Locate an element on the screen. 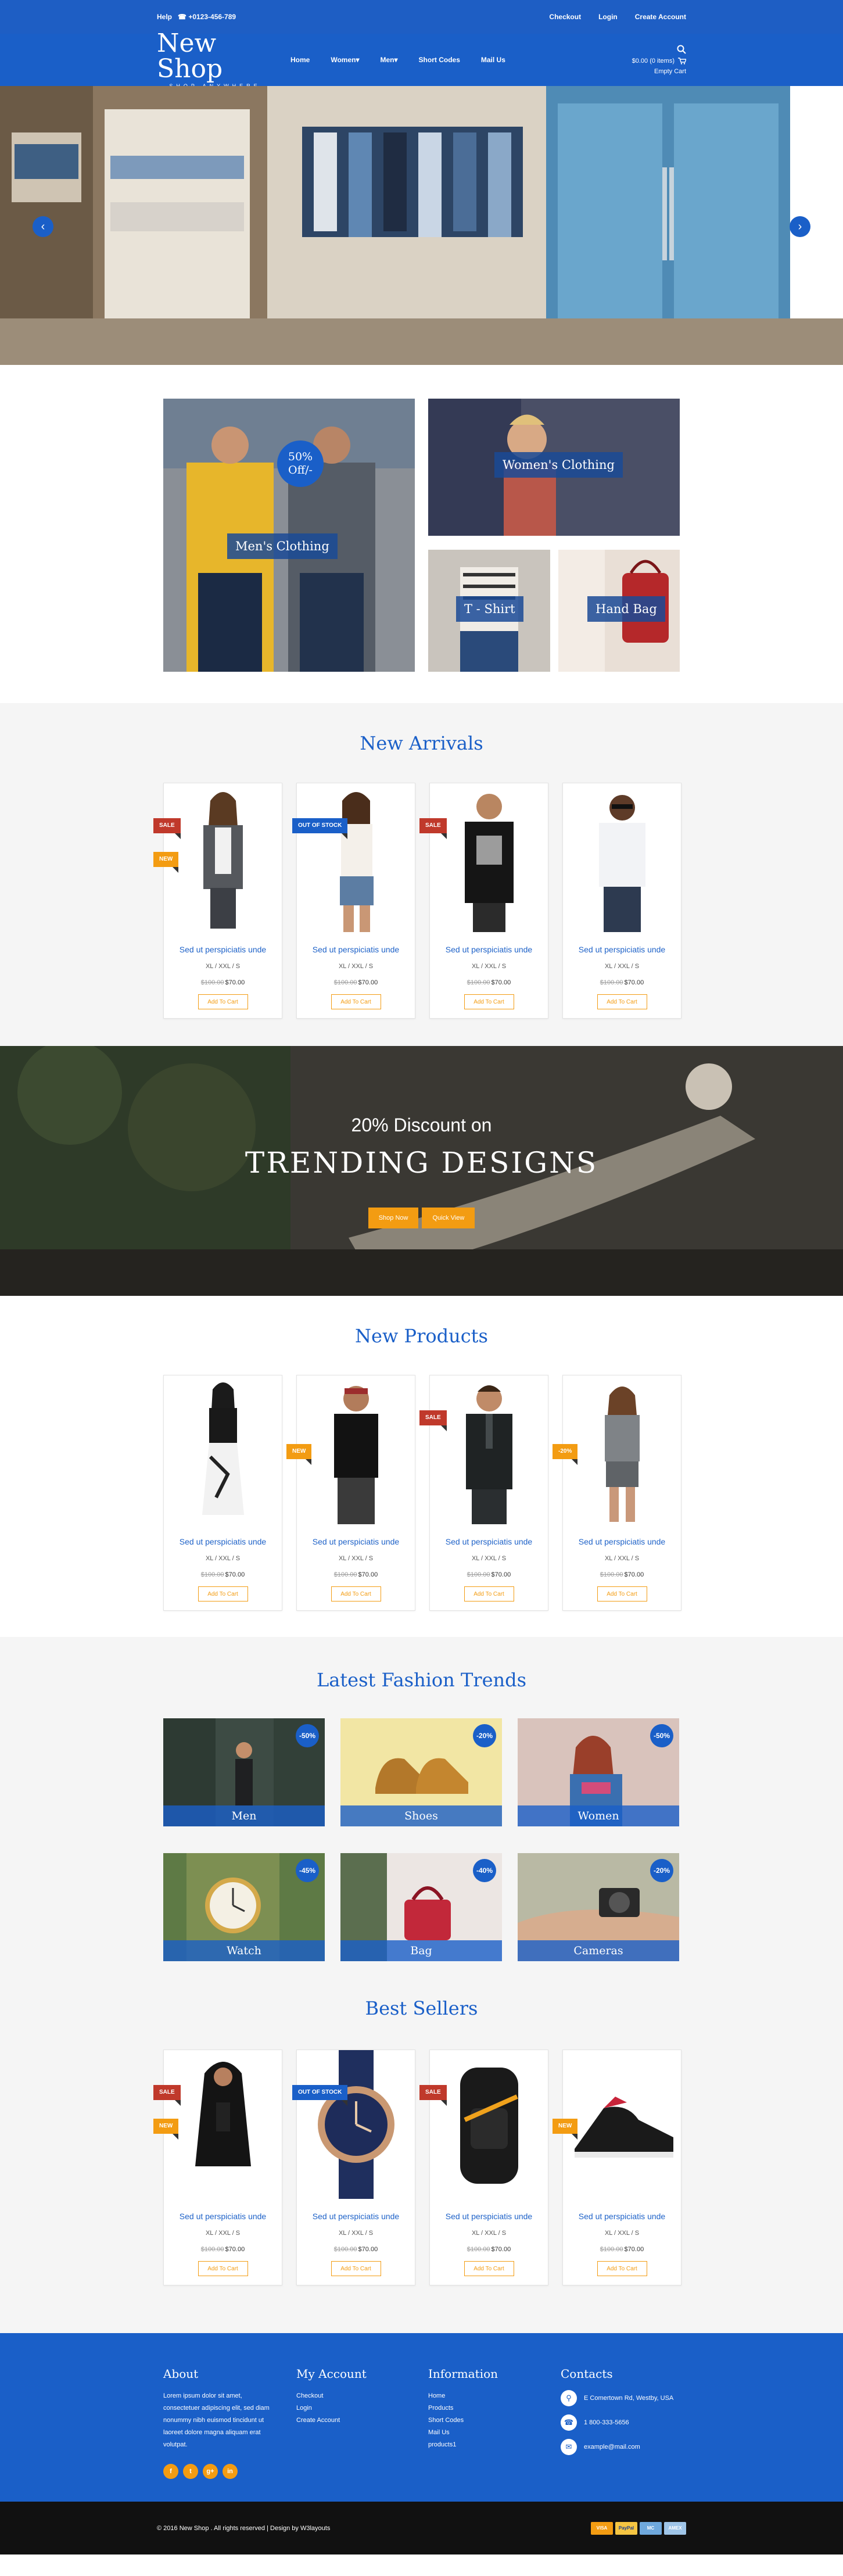 This screenshot has height=2576, width=843. search-icon is located at coordinates (681, 49).